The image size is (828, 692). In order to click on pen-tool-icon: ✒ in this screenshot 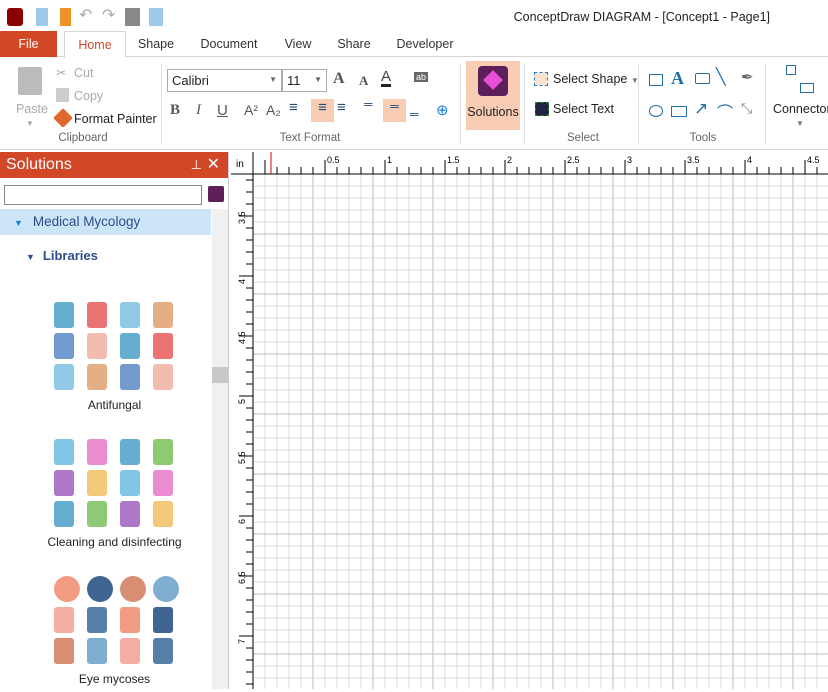, I will do `click(747, 77)`.